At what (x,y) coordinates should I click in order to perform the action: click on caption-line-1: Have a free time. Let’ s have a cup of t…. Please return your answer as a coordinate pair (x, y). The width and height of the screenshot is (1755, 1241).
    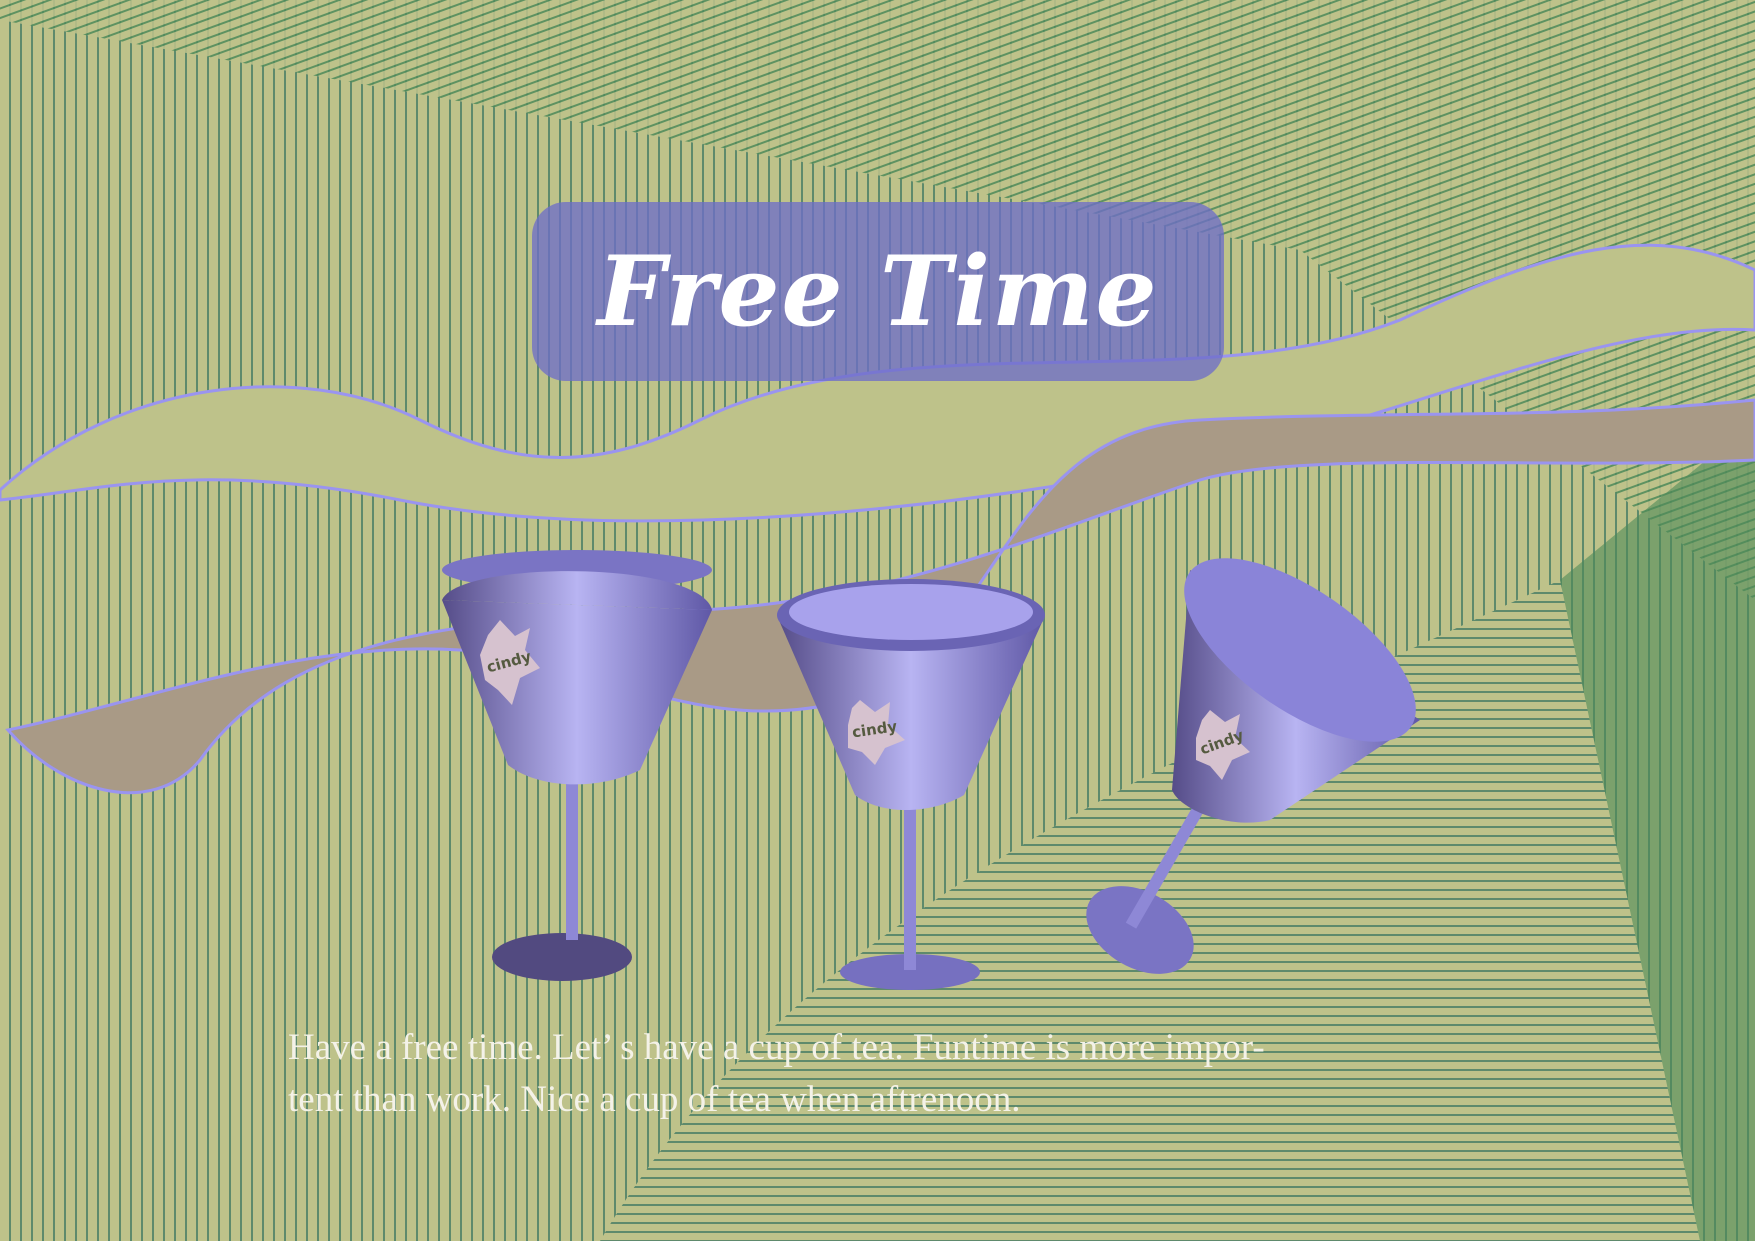
    Looking at the image, I should click on (776, 1047).